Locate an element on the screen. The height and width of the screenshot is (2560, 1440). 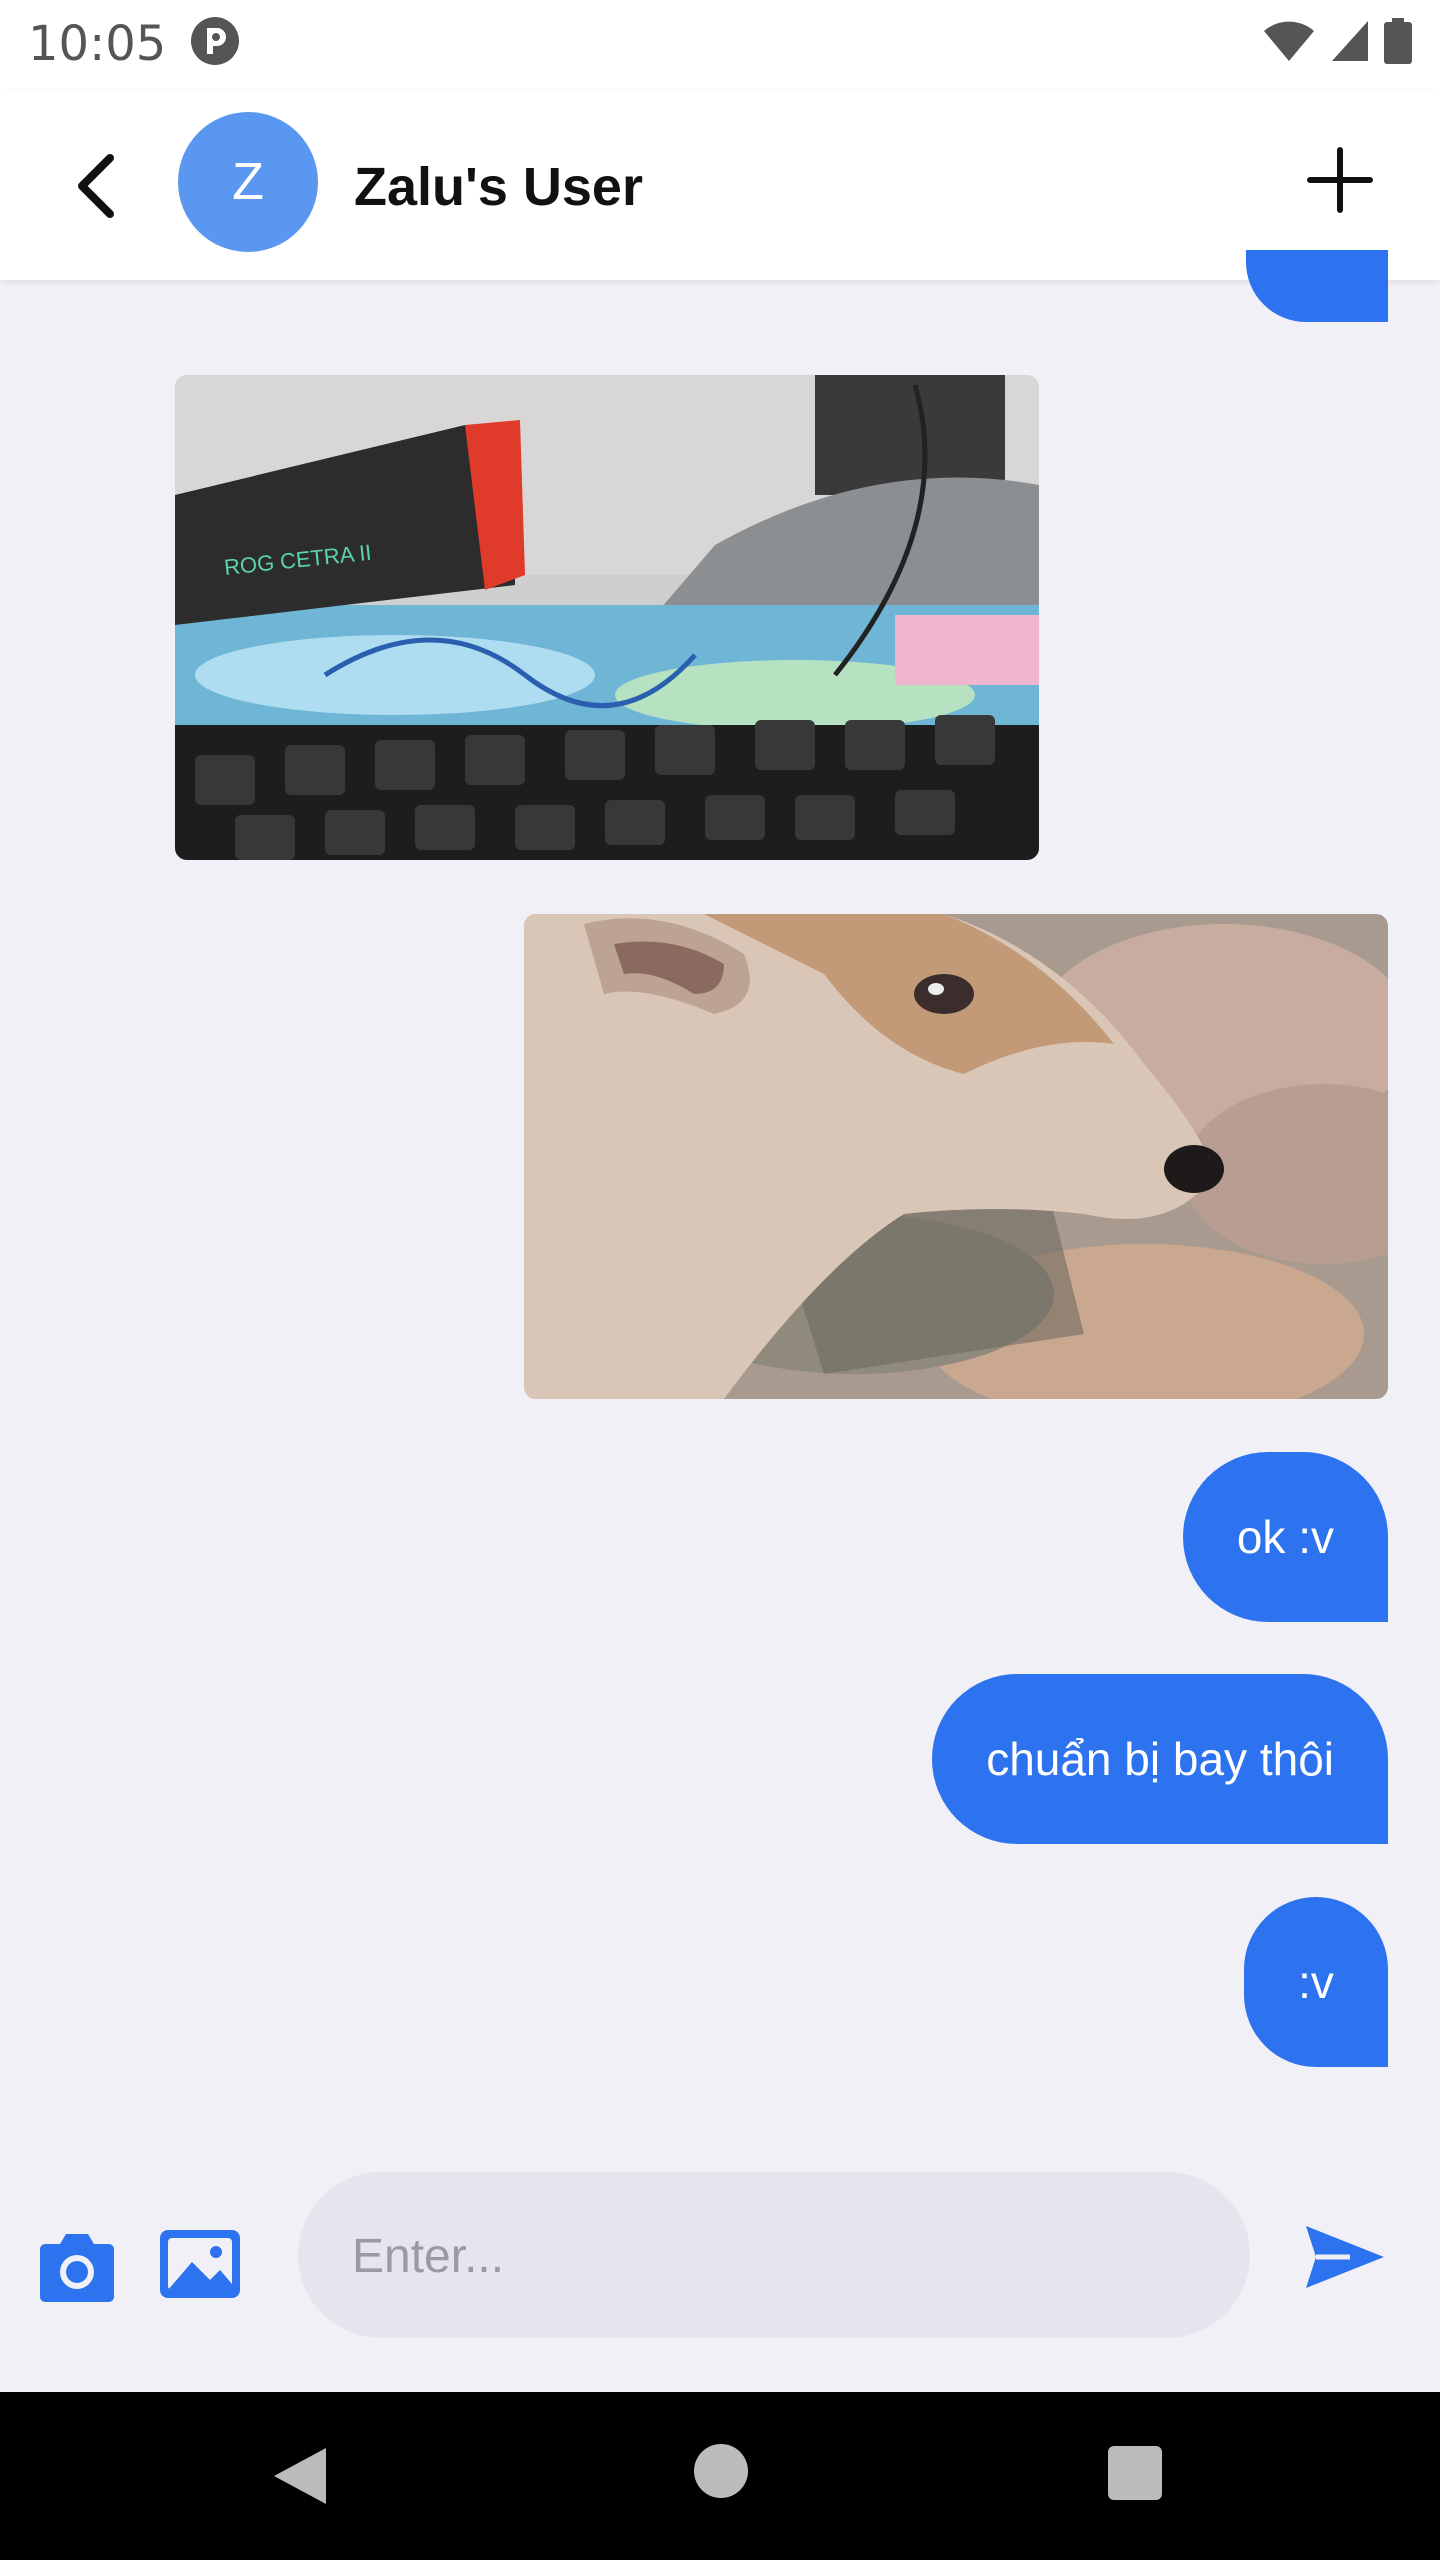
message-text: :v is located at coordinates (1316, 1982).